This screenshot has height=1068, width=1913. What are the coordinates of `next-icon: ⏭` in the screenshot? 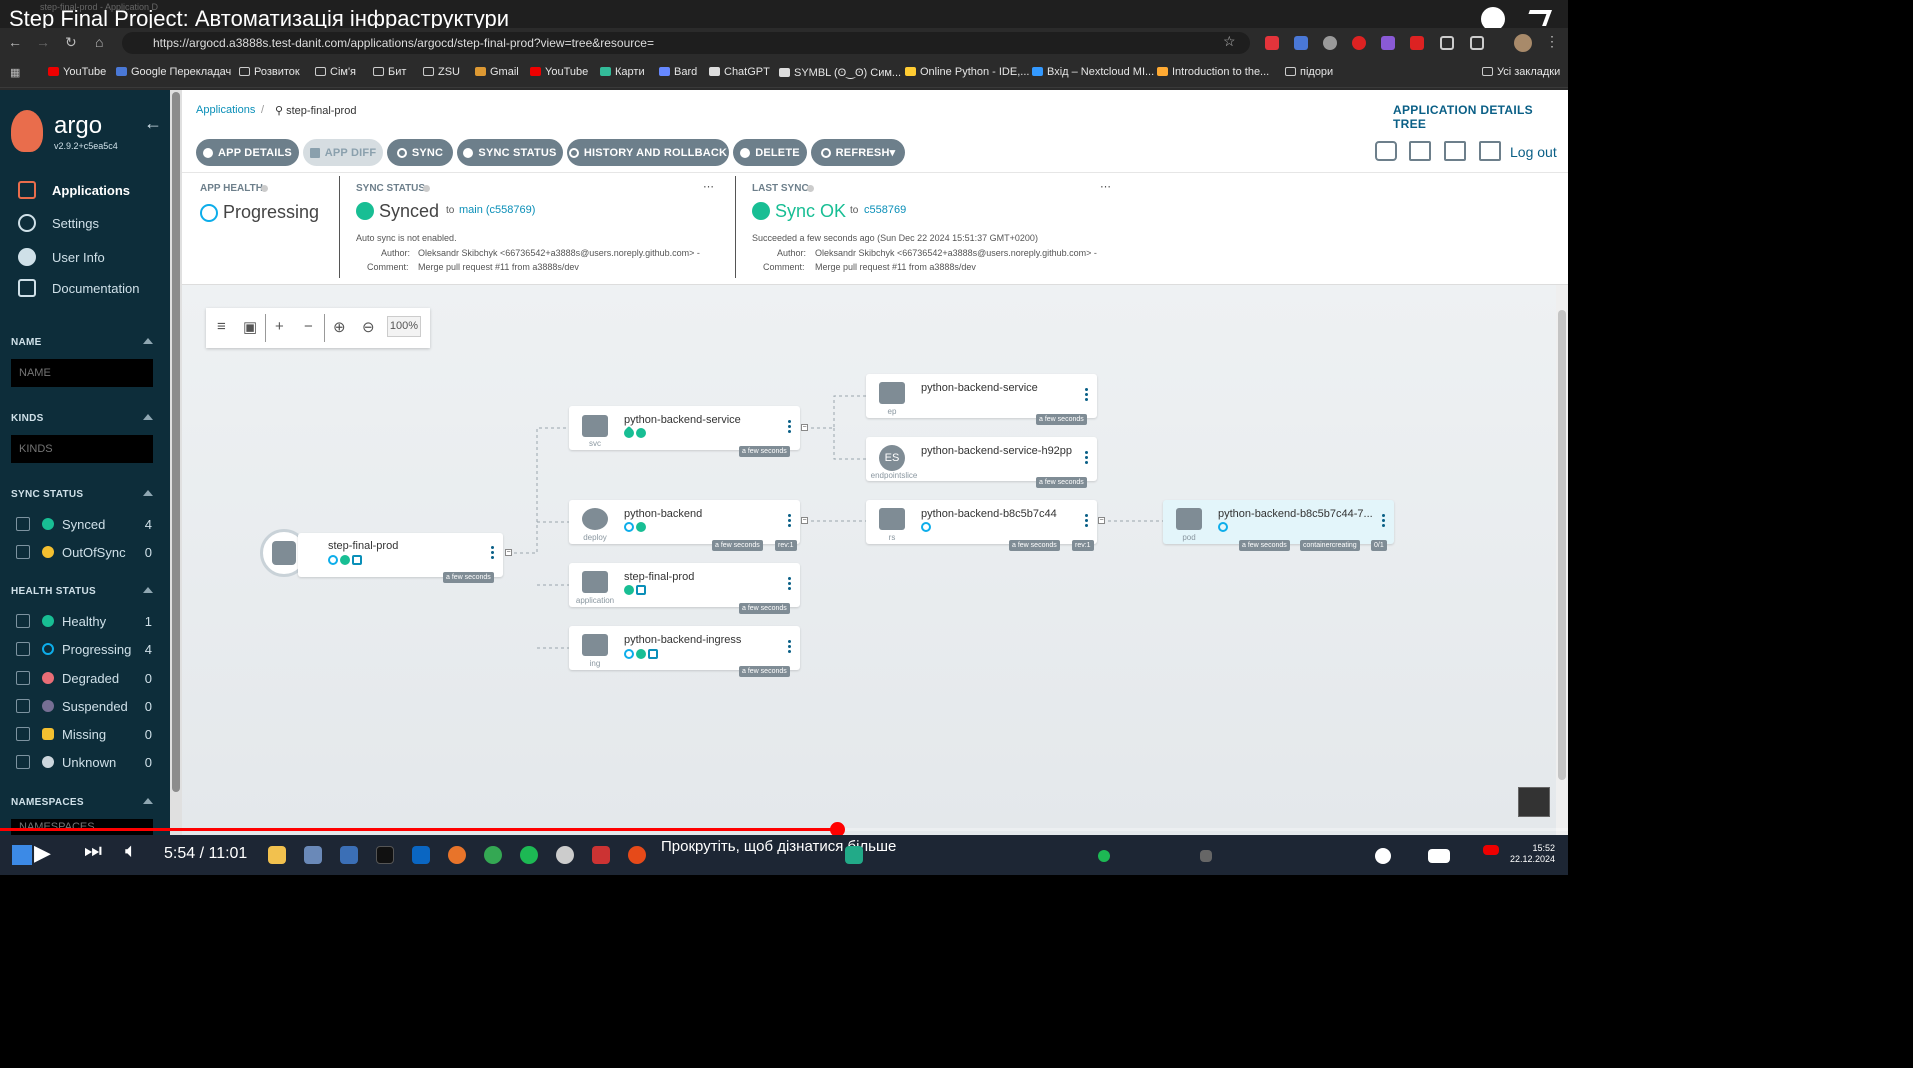 It's located at (93, 851).